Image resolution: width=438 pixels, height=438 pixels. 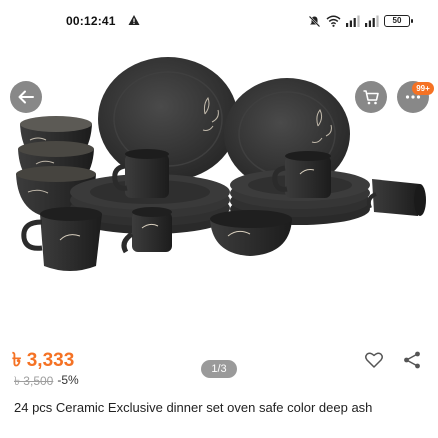 What do you see at coordinates (412, 360) in the screenshot?
I see `share-icon` at bounding box center [412, 360].